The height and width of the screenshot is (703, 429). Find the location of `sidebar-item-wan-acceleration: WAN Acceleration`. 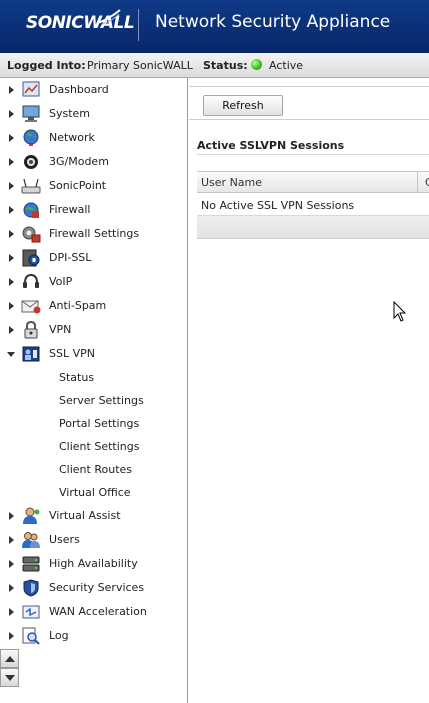

sidebar-item-wan-acceleration: WAN Acceleration is located at coordinates (93, 613).